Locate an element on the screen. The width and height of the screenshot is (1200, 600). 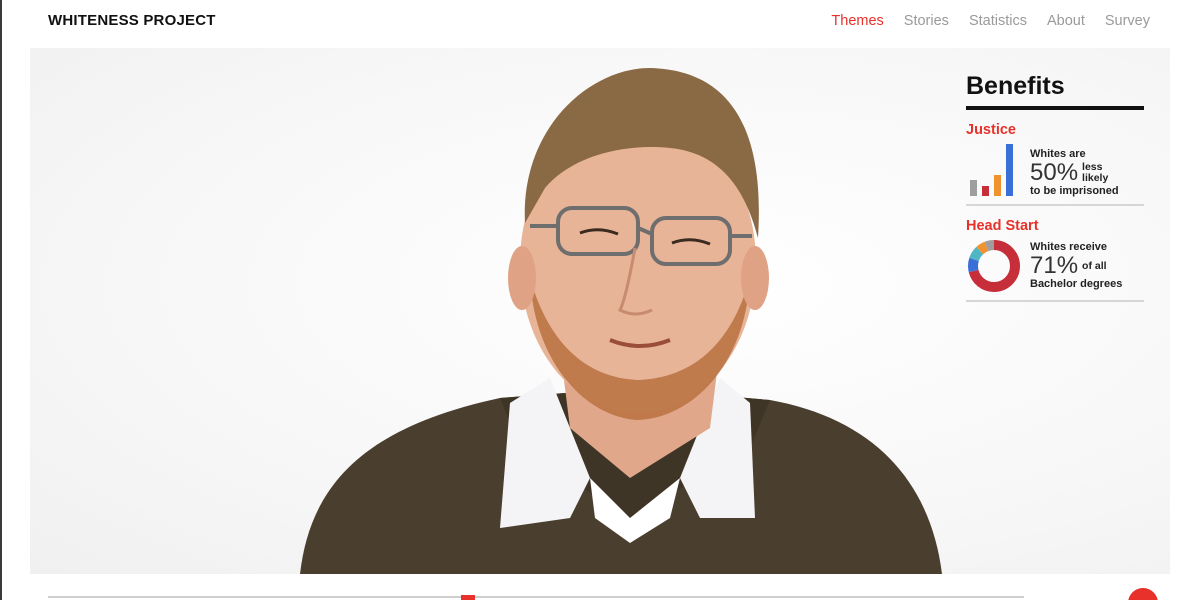
brand-logo: WHITENESS PROJECT is located at coordinates (132, 20).